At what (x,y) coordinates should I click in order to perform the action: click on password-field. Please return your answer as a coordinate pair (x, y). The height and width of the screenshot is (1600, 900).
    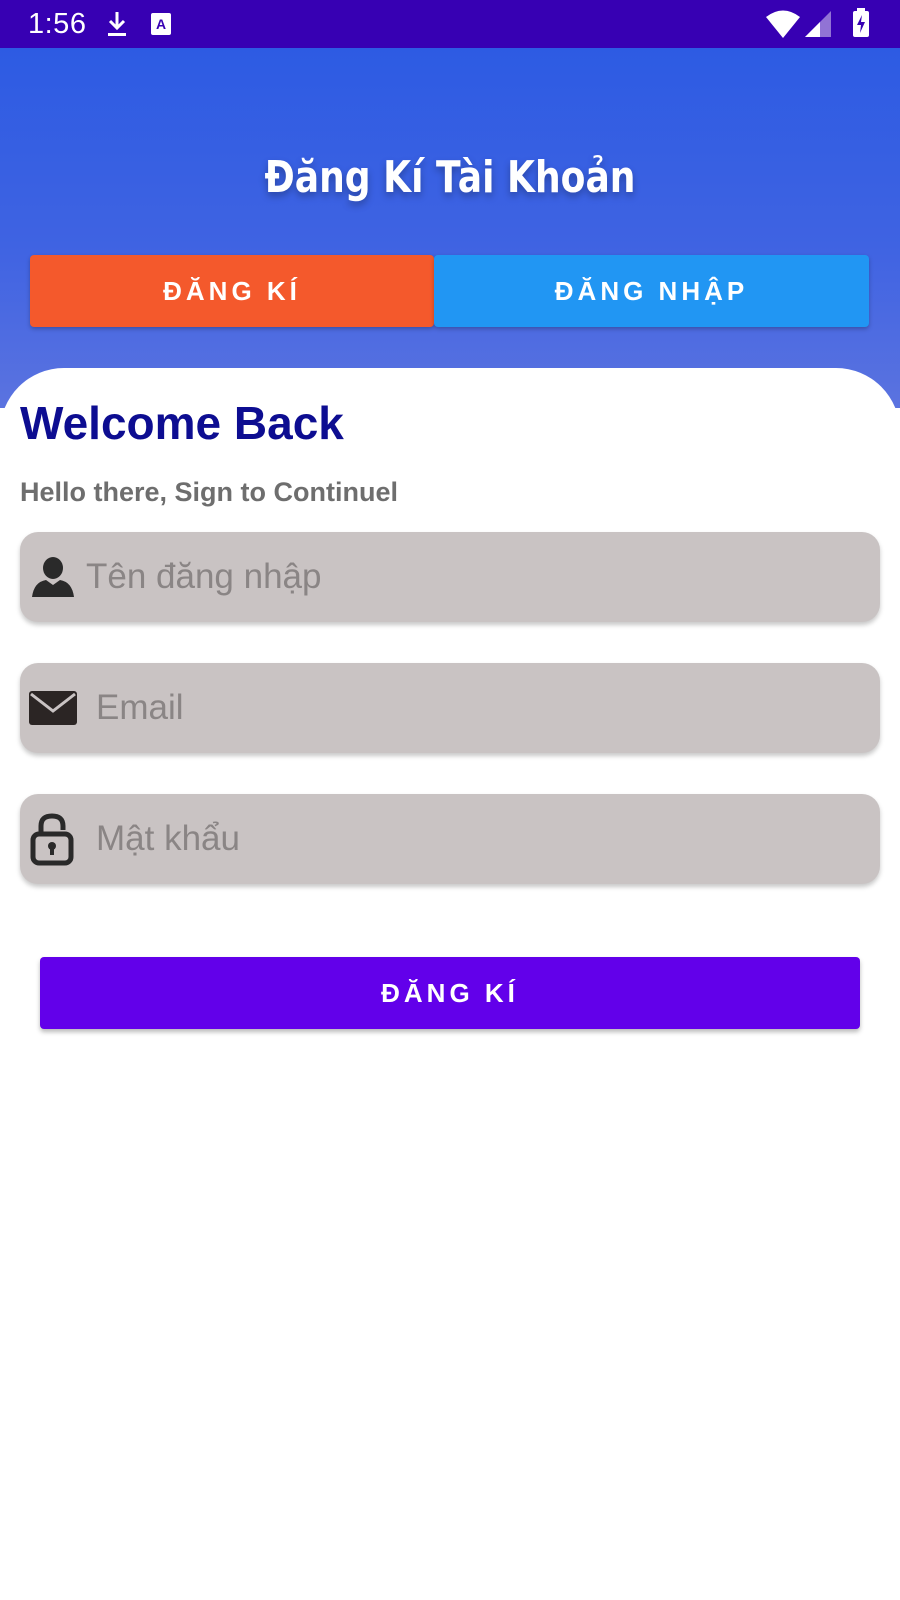
    Looking at the image, I should click on (450, 839).